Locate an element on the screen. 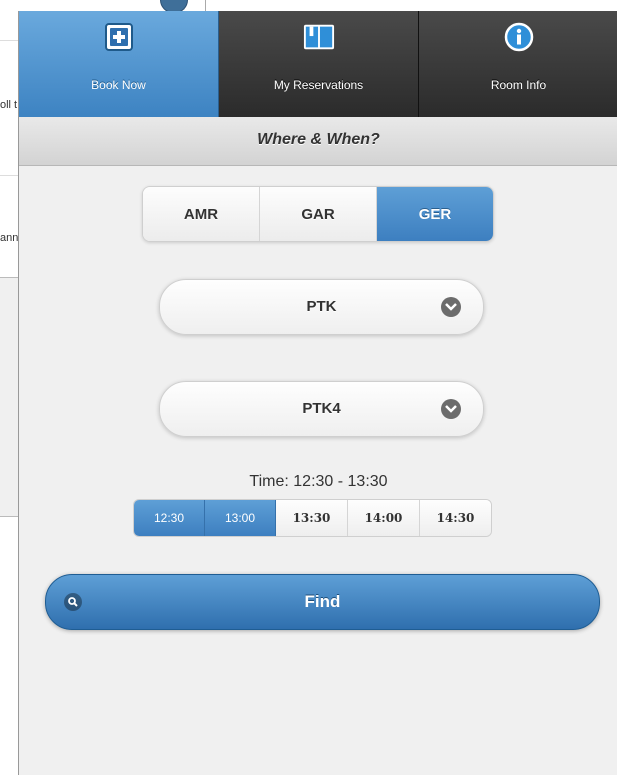 The width and height of the screenshot is (617, 775). tab-label: Room Info is located at coordinates (518, 85).